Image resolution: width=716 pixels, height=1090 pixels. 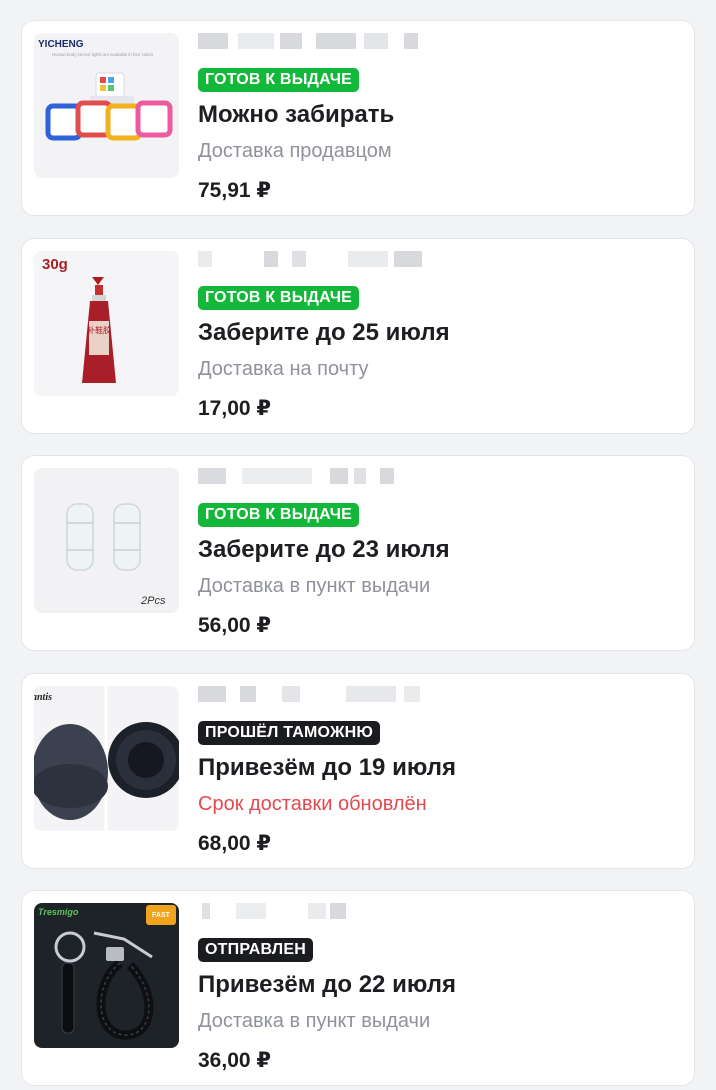 What do you see at coordinates (234, 843) in the screenshot?
I see `order-price: 68,00 ₽` at bounding box center [234, 843].